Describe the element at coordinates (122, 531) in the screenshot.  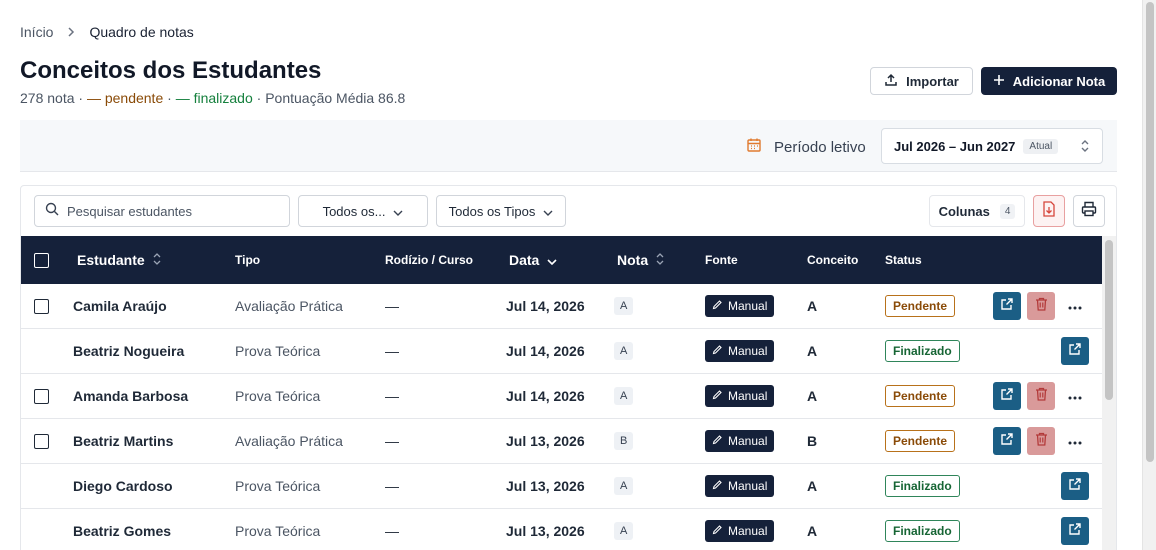
I see `student-name: Beatriz Gomes` at that location.